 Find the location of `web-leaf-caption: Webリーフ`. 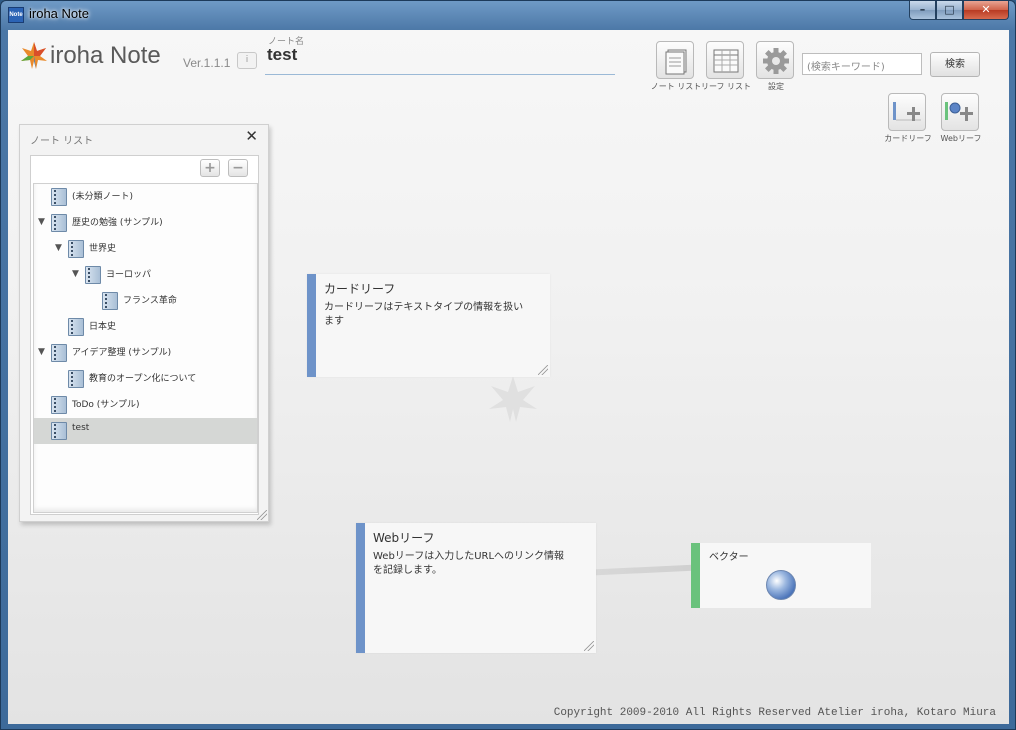

web-leaf-caption: Webリーフ is located at coordinates (961, 138).